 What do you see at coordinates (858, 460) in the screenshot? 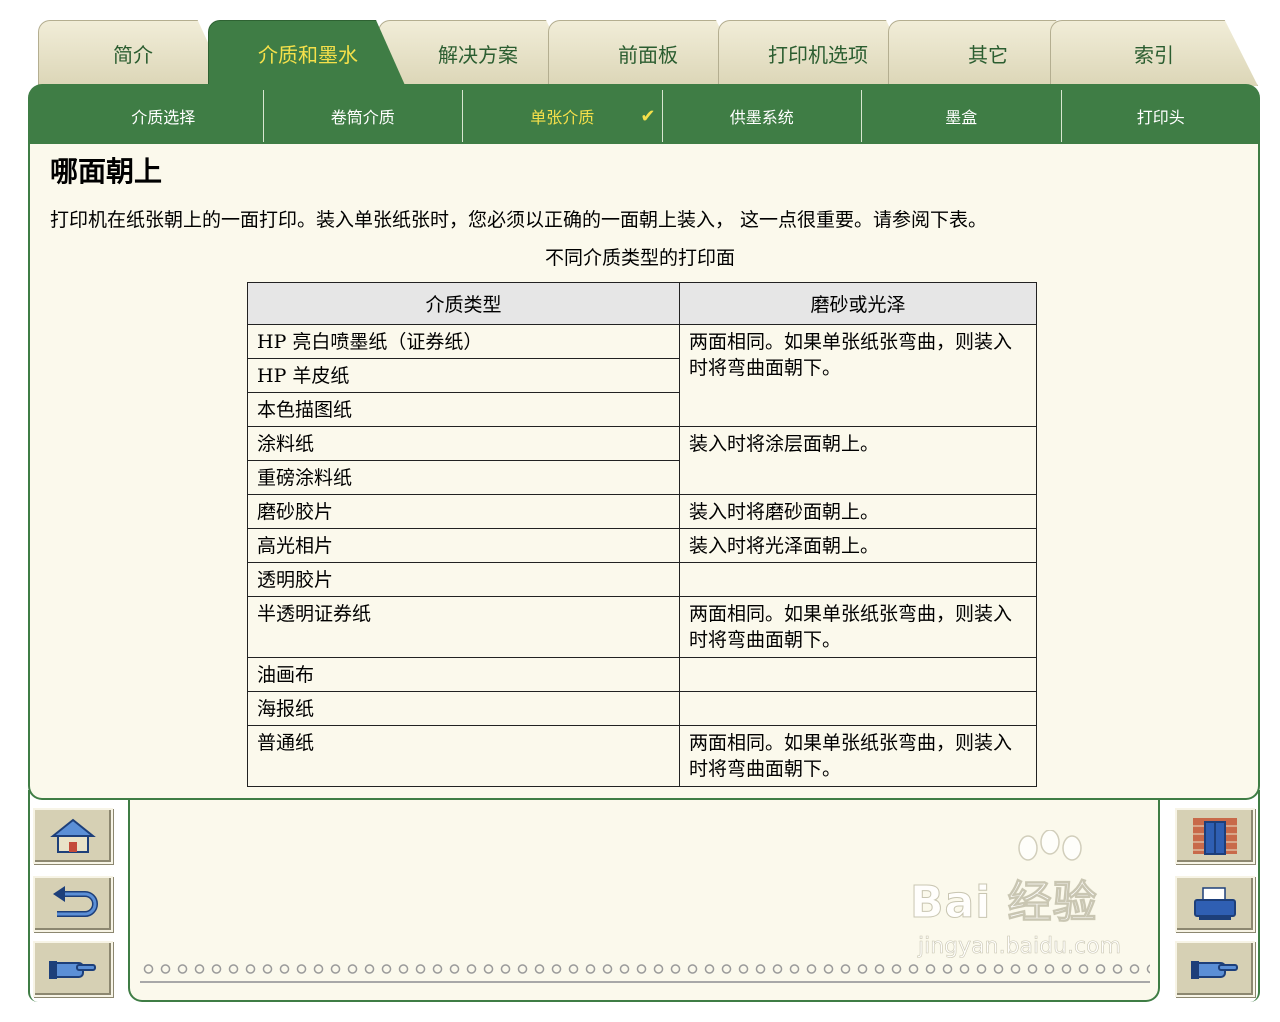
I see `side-cell: 装入时将涂层面朝上。` at bounding box center [858, 460].